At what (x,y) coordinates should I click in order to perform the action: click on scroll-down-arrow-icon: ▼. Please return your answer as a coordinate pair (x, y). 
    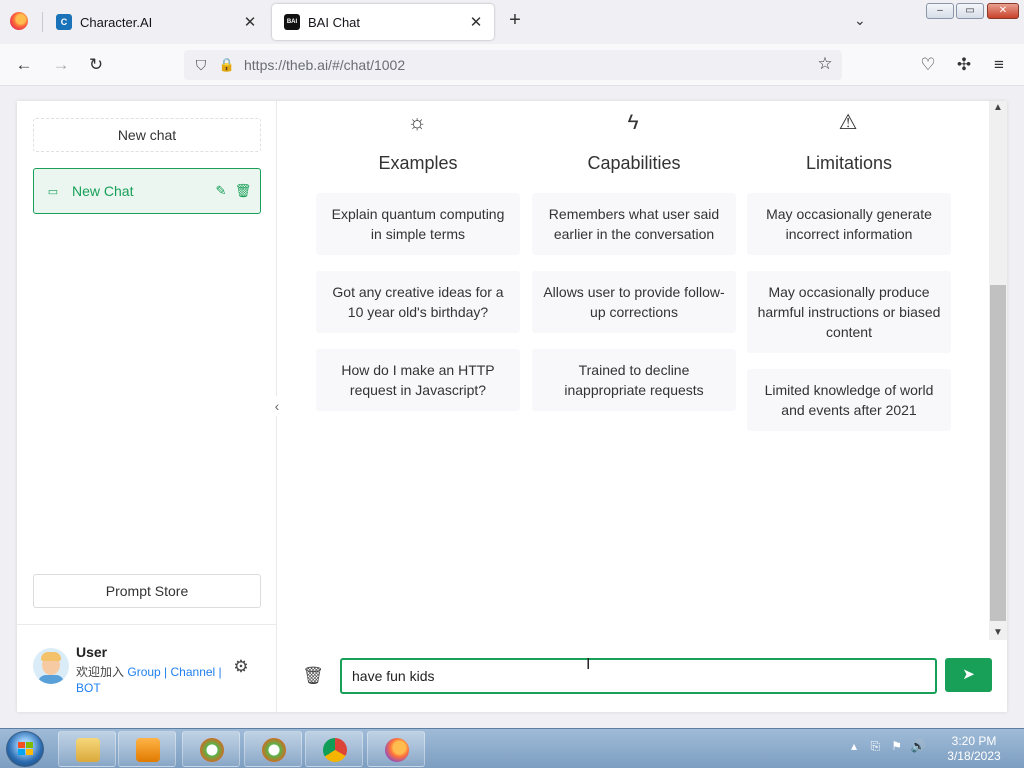
    Looking at the image, I should click on (998, 633).